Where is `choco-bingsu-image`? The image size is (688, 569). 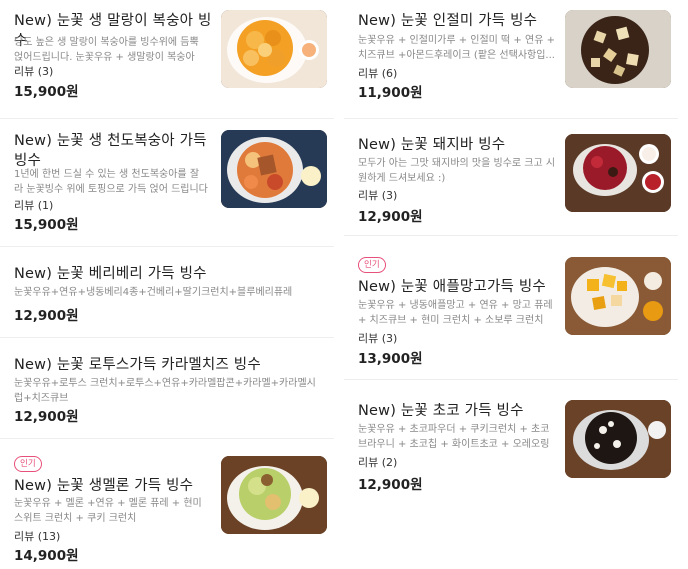
choco-bingsu-image is located at coordinates (618, 439).